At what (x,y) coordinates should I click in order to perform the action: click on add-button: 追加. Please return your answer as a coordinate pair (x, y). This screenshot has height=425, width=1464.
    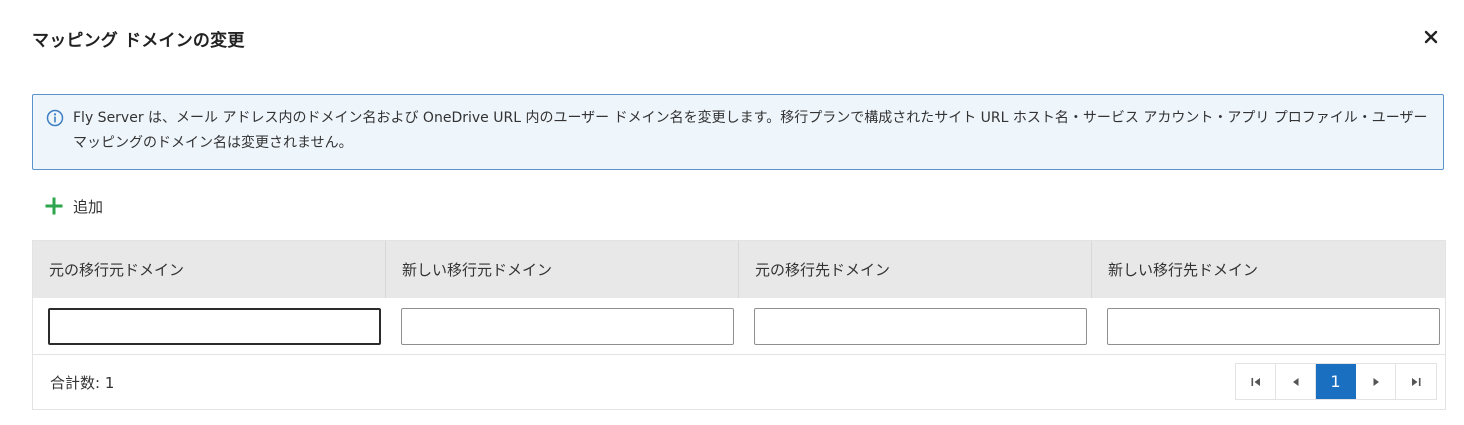
    Looking at the image, I should click on (73, 206).